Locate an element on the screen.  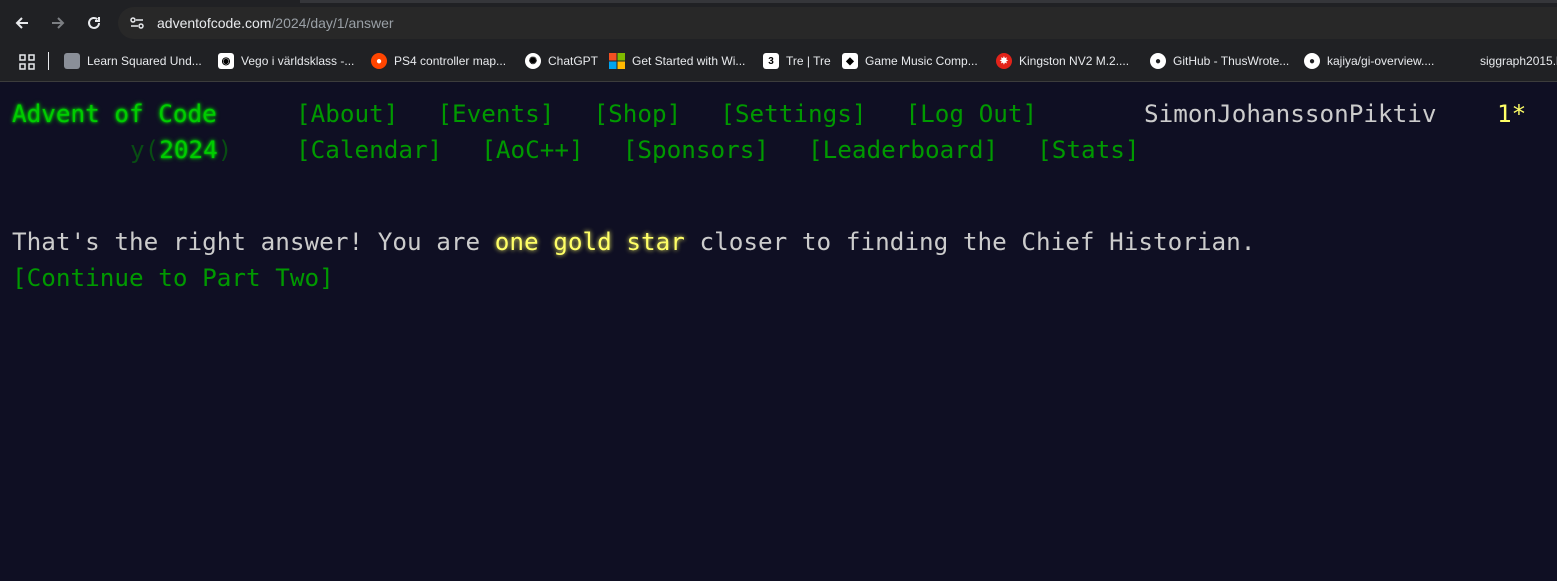
year-prefix: y( is located at coordinates (145, 149).